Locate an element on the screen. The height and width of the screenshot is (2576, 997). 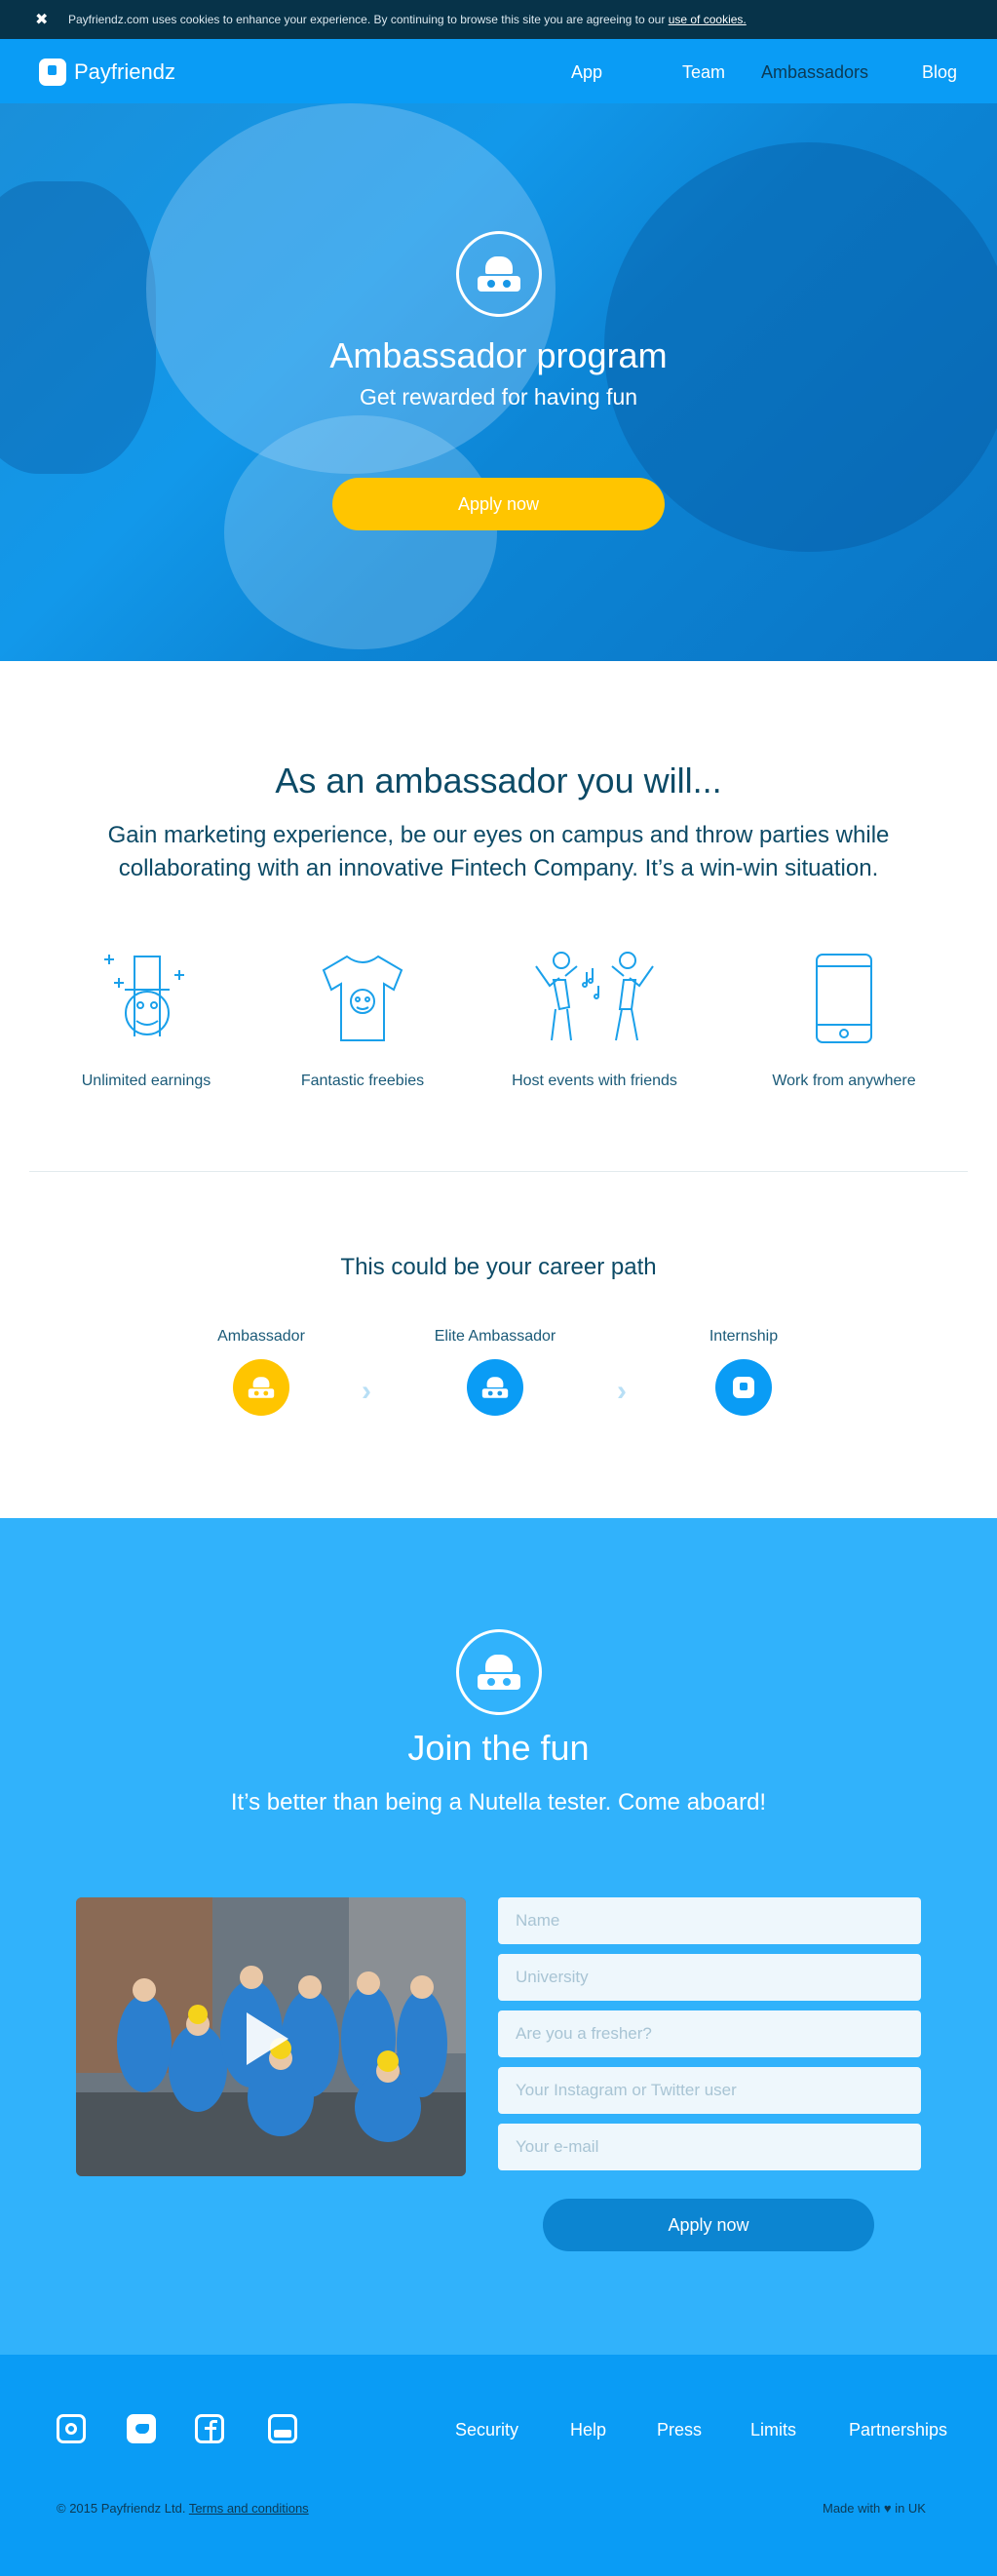
career-step-internship: Internship is located at coordinates (744, 1372).